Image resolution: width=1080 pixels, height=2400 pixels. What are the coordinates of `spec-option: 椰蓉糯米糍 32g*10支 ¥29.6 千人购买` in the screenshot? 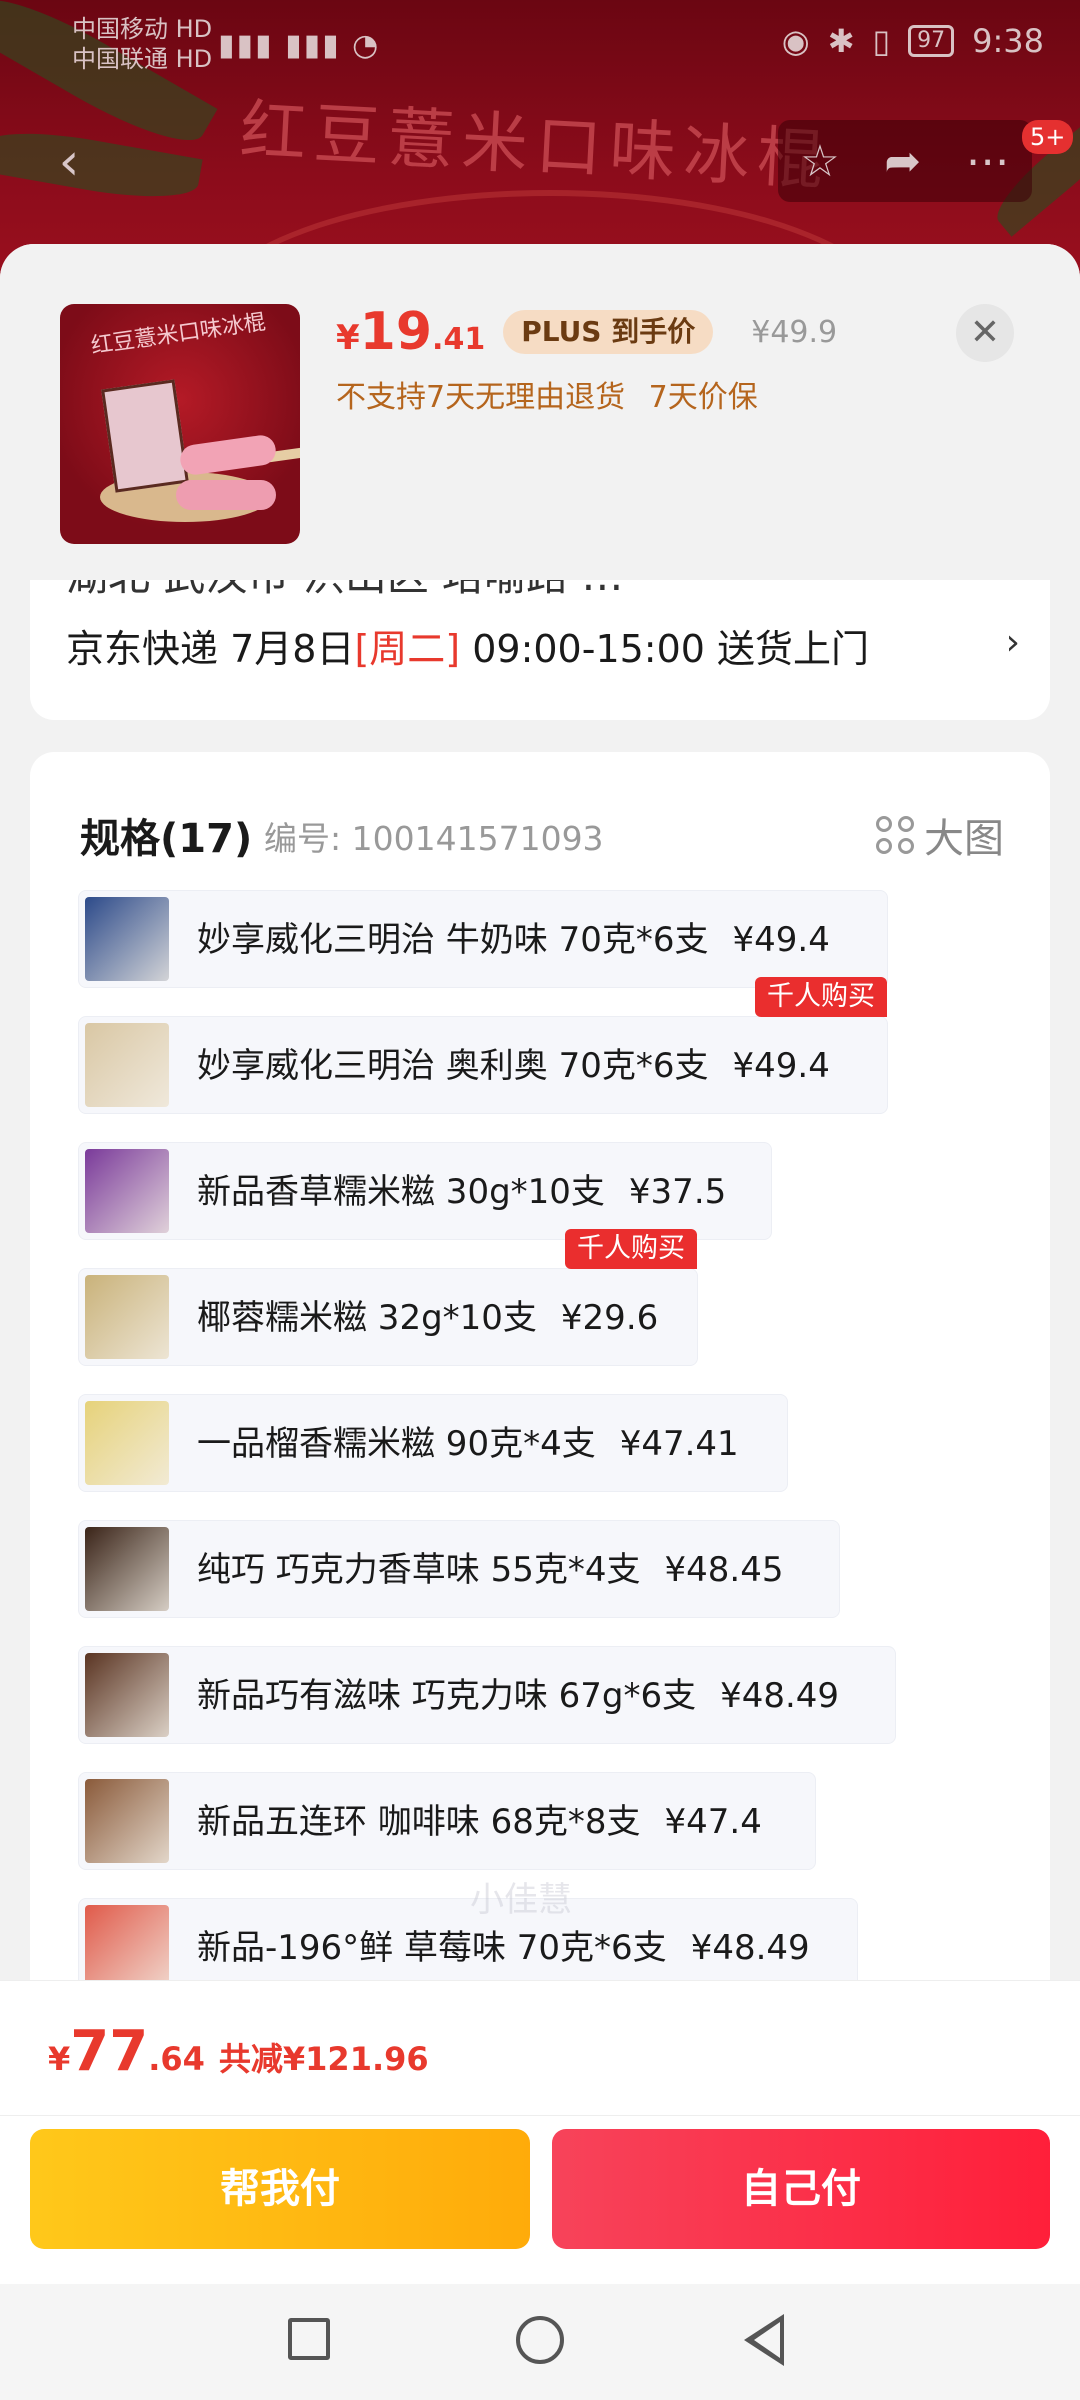 It's located at (388, 1298).